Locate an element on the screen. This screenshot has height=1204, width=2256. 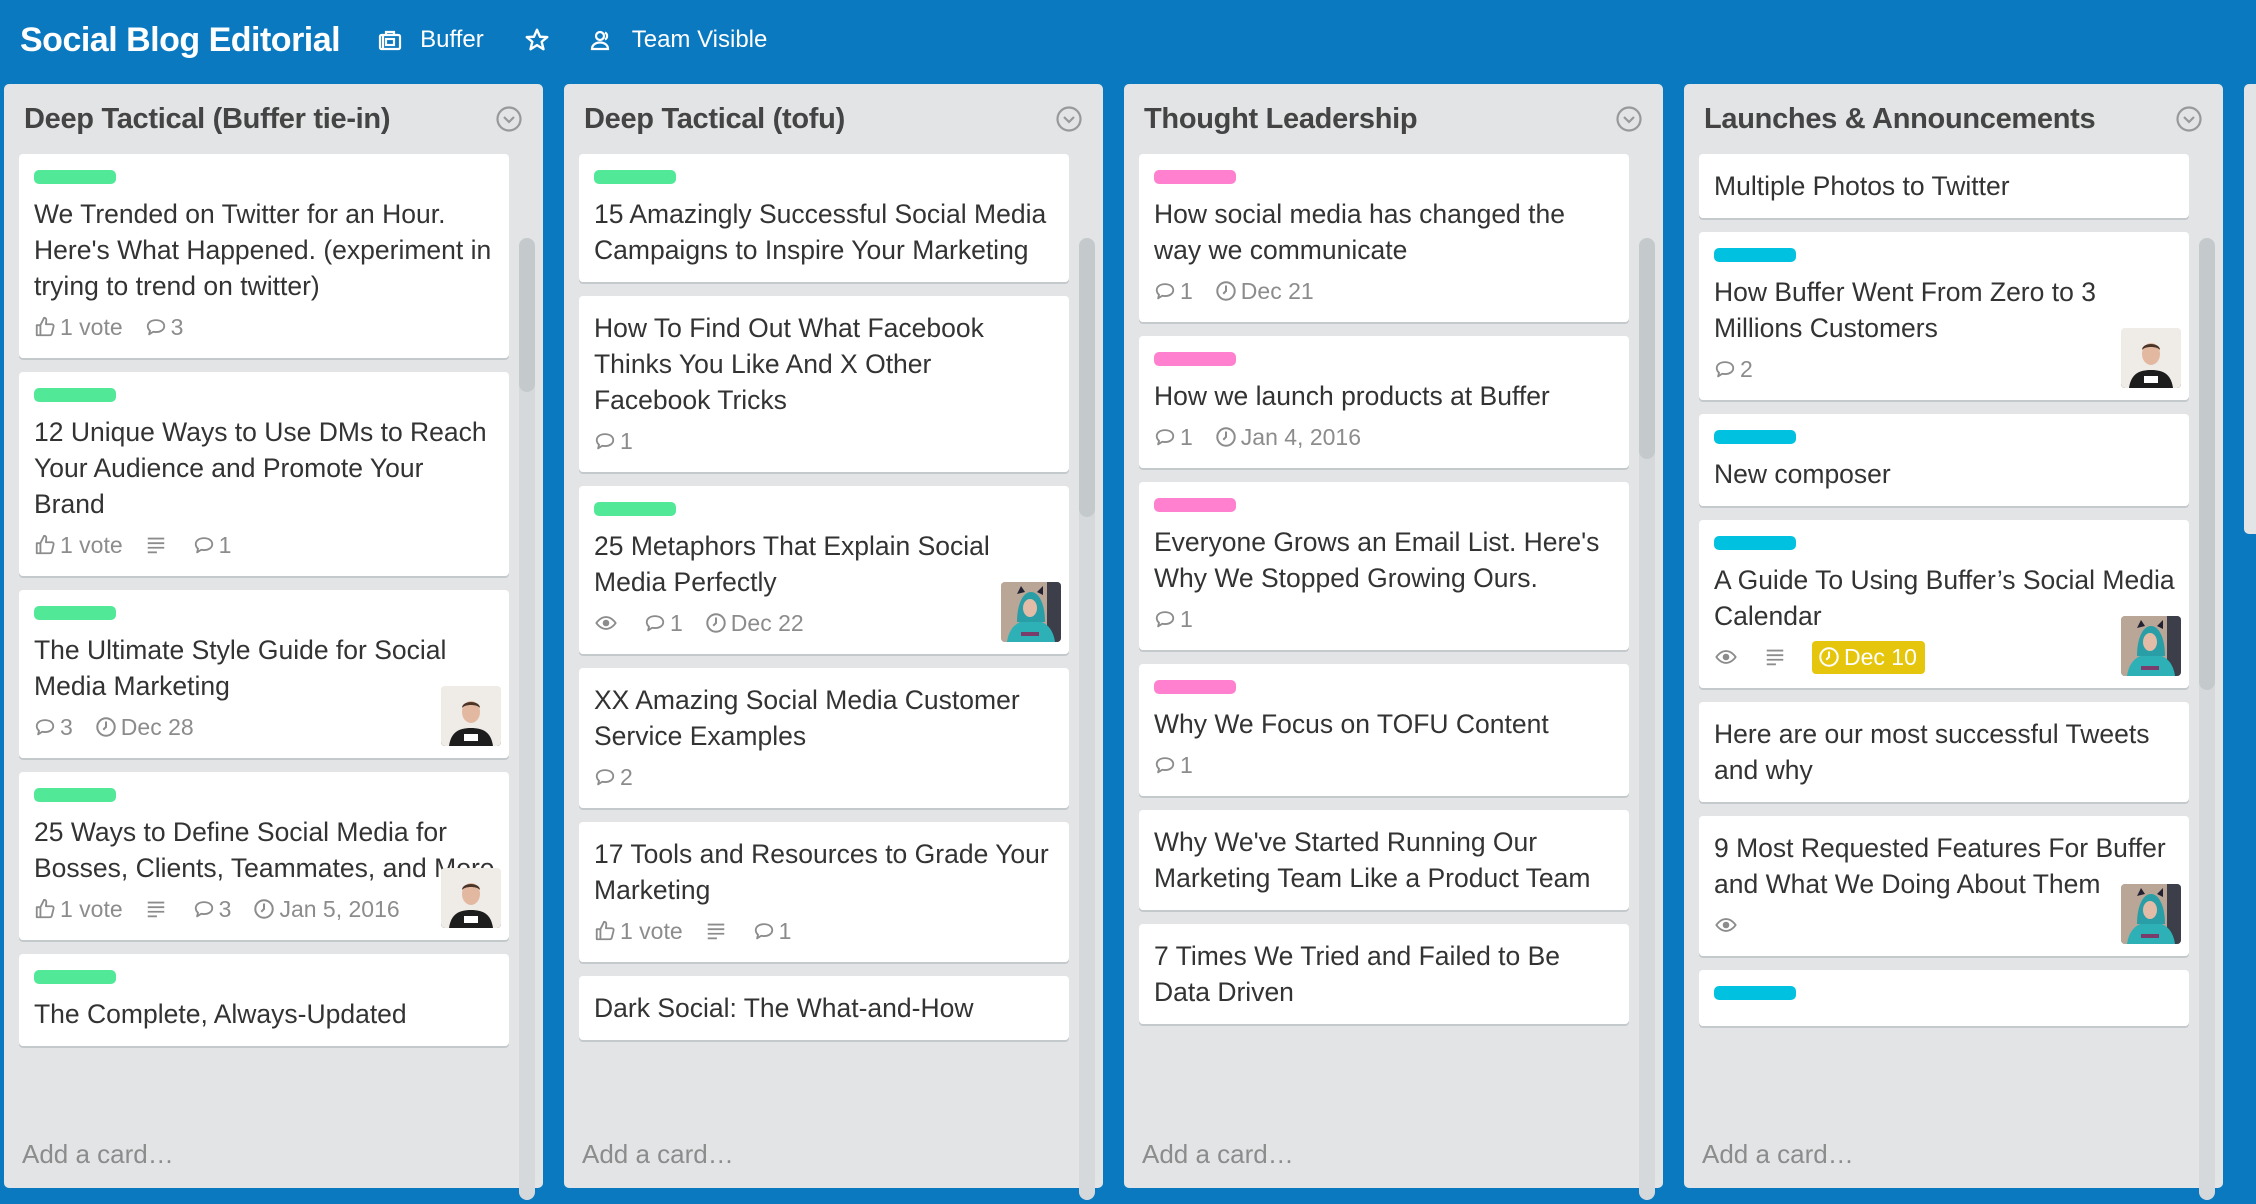
due-date-badge: Jan 4, 2016 is located at coordinates (1288, 437).